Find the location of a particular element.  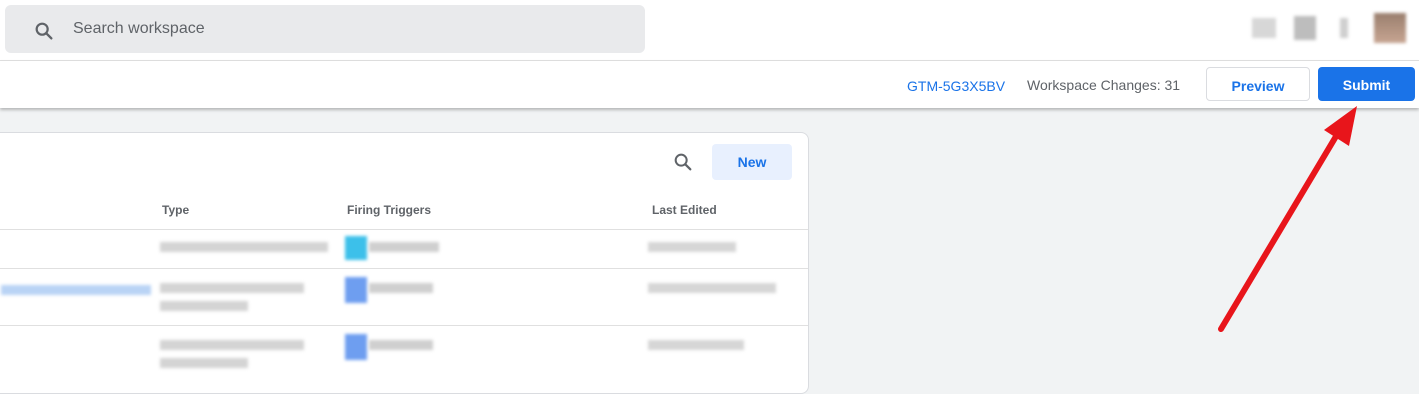

annotation-arrow-icon is located at coordinates (1287, 219).